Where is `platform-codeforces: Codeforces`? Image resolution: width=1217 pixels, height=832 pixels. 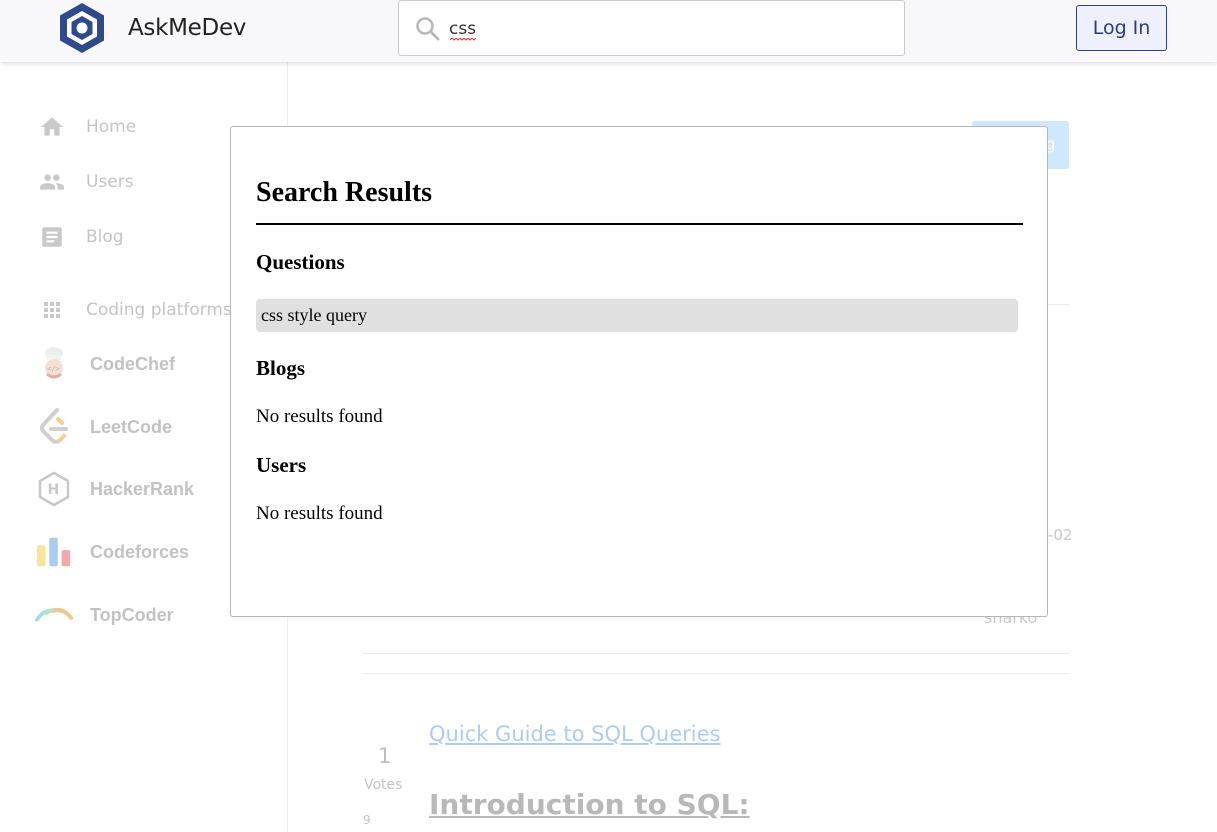
platform-codeforces: Codeforces is located at coordinates (112, 552).